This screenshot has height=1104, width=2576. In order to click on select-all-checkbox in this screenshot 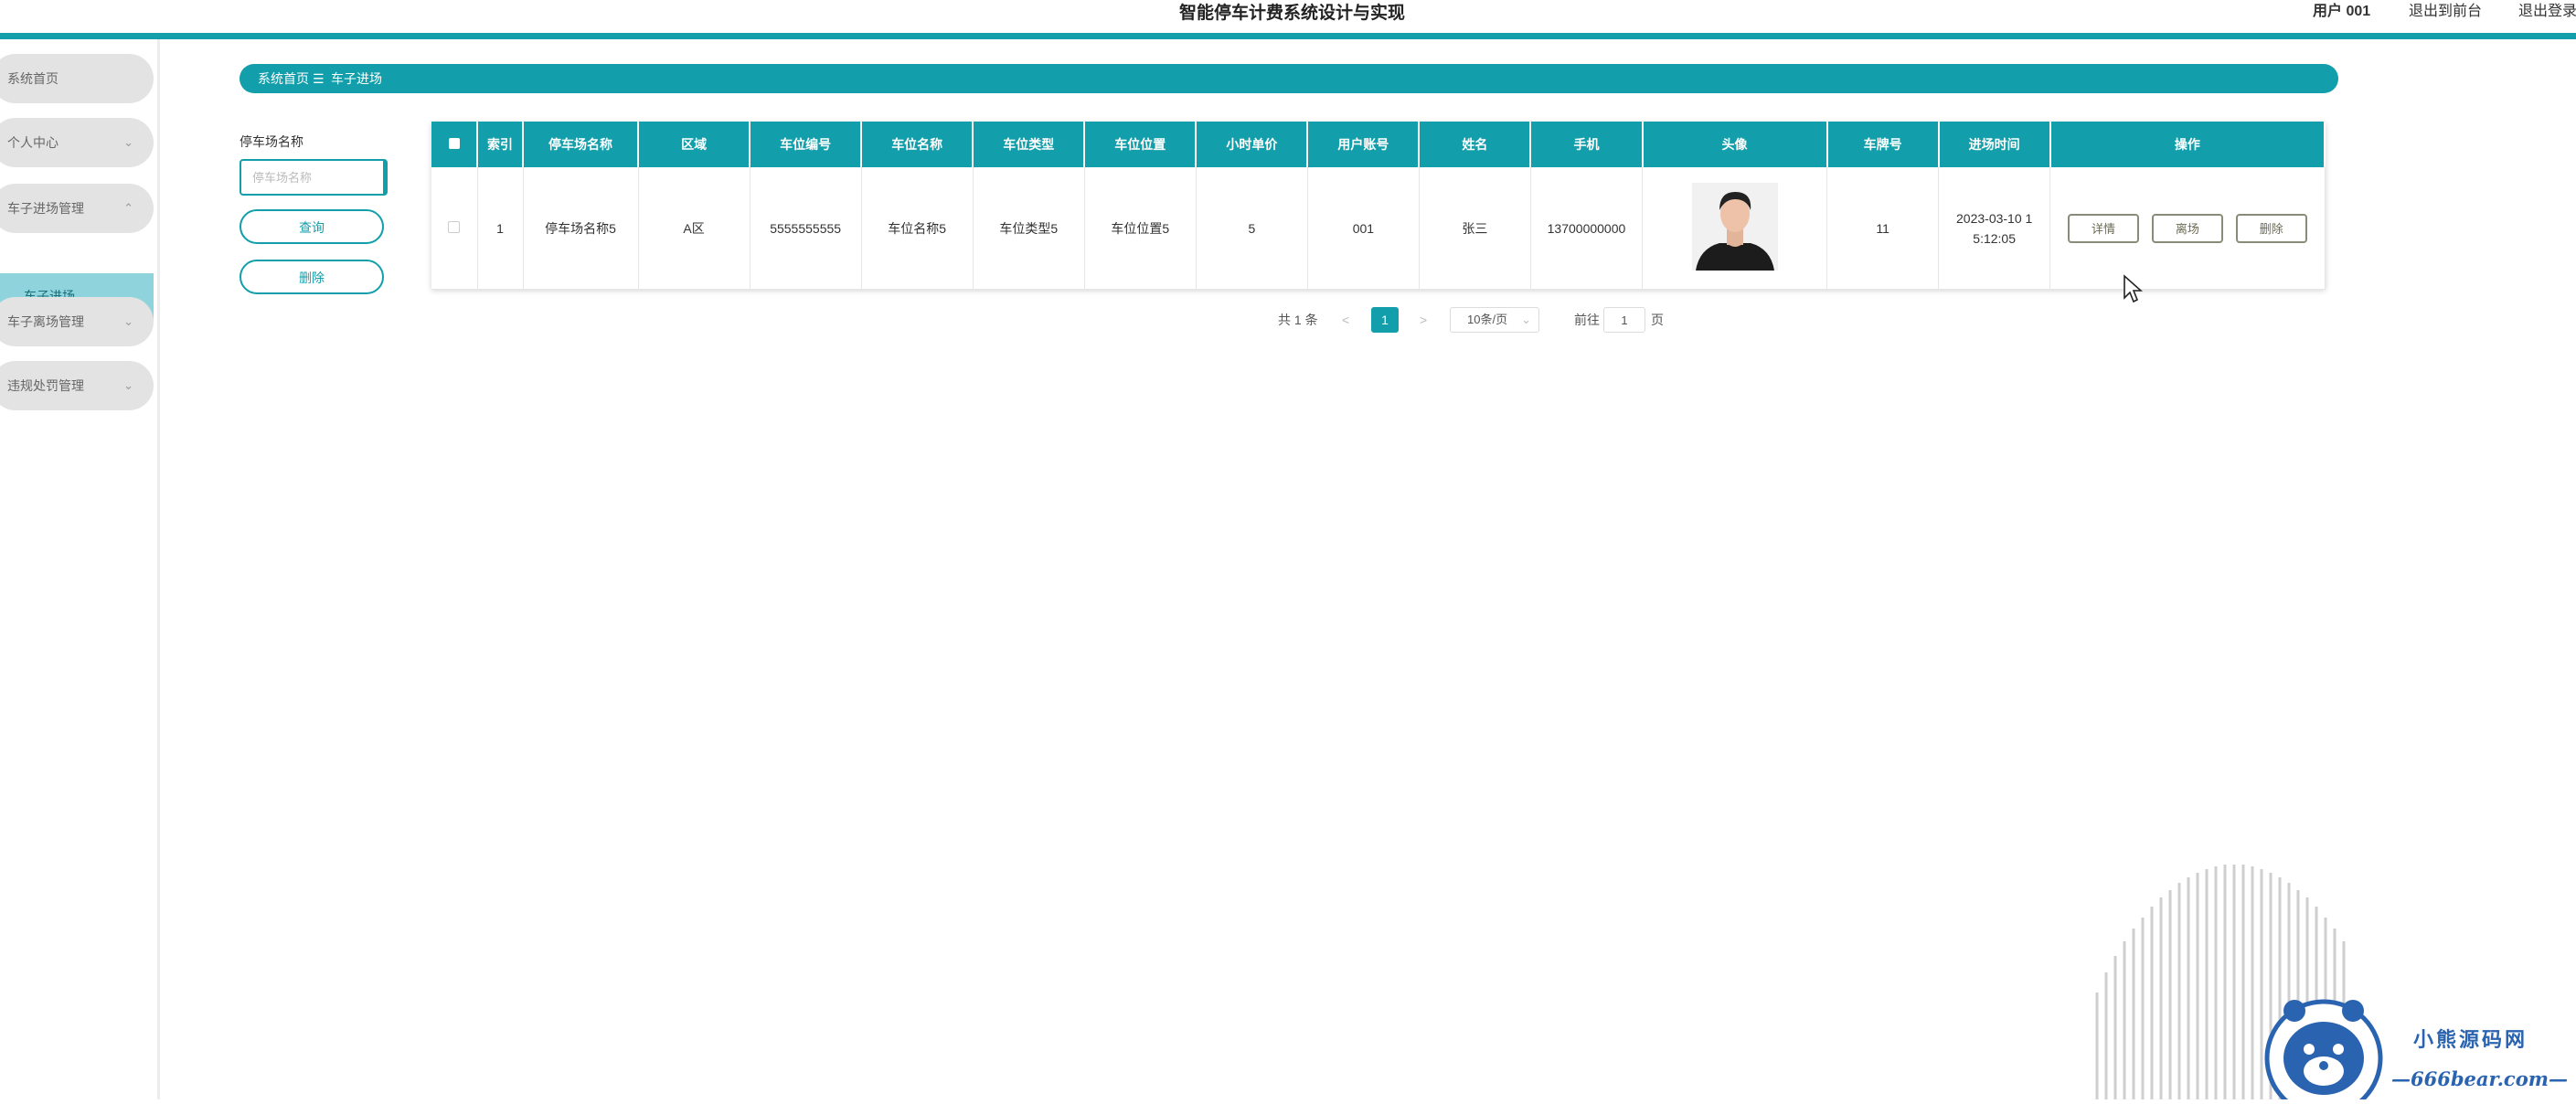, I will do `click(455, 144)`.